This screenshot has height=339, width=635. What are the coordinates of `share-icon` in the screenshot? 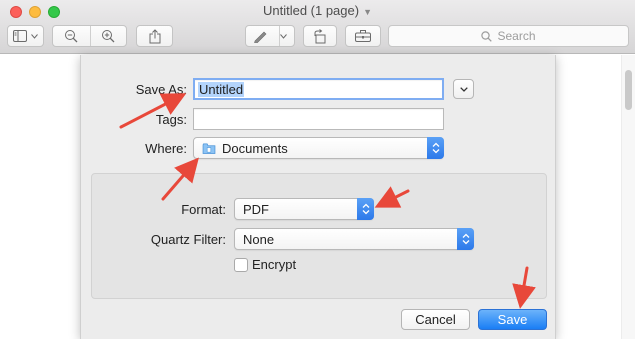 It's located at (154, 35).